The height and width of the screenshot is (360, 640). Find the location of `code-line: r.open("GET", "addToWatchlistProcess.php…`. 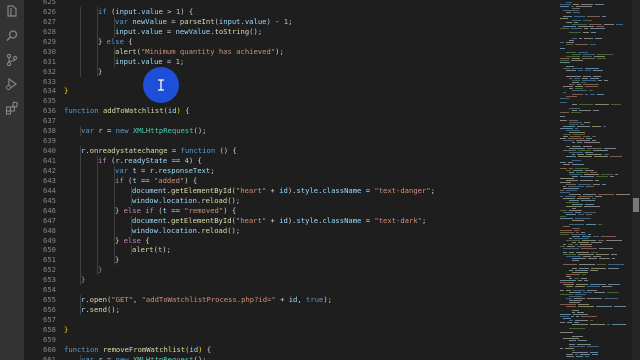

code-line: r.open("GET", "addToWatchlistProcess.php… is located at coordinates (307, 300).